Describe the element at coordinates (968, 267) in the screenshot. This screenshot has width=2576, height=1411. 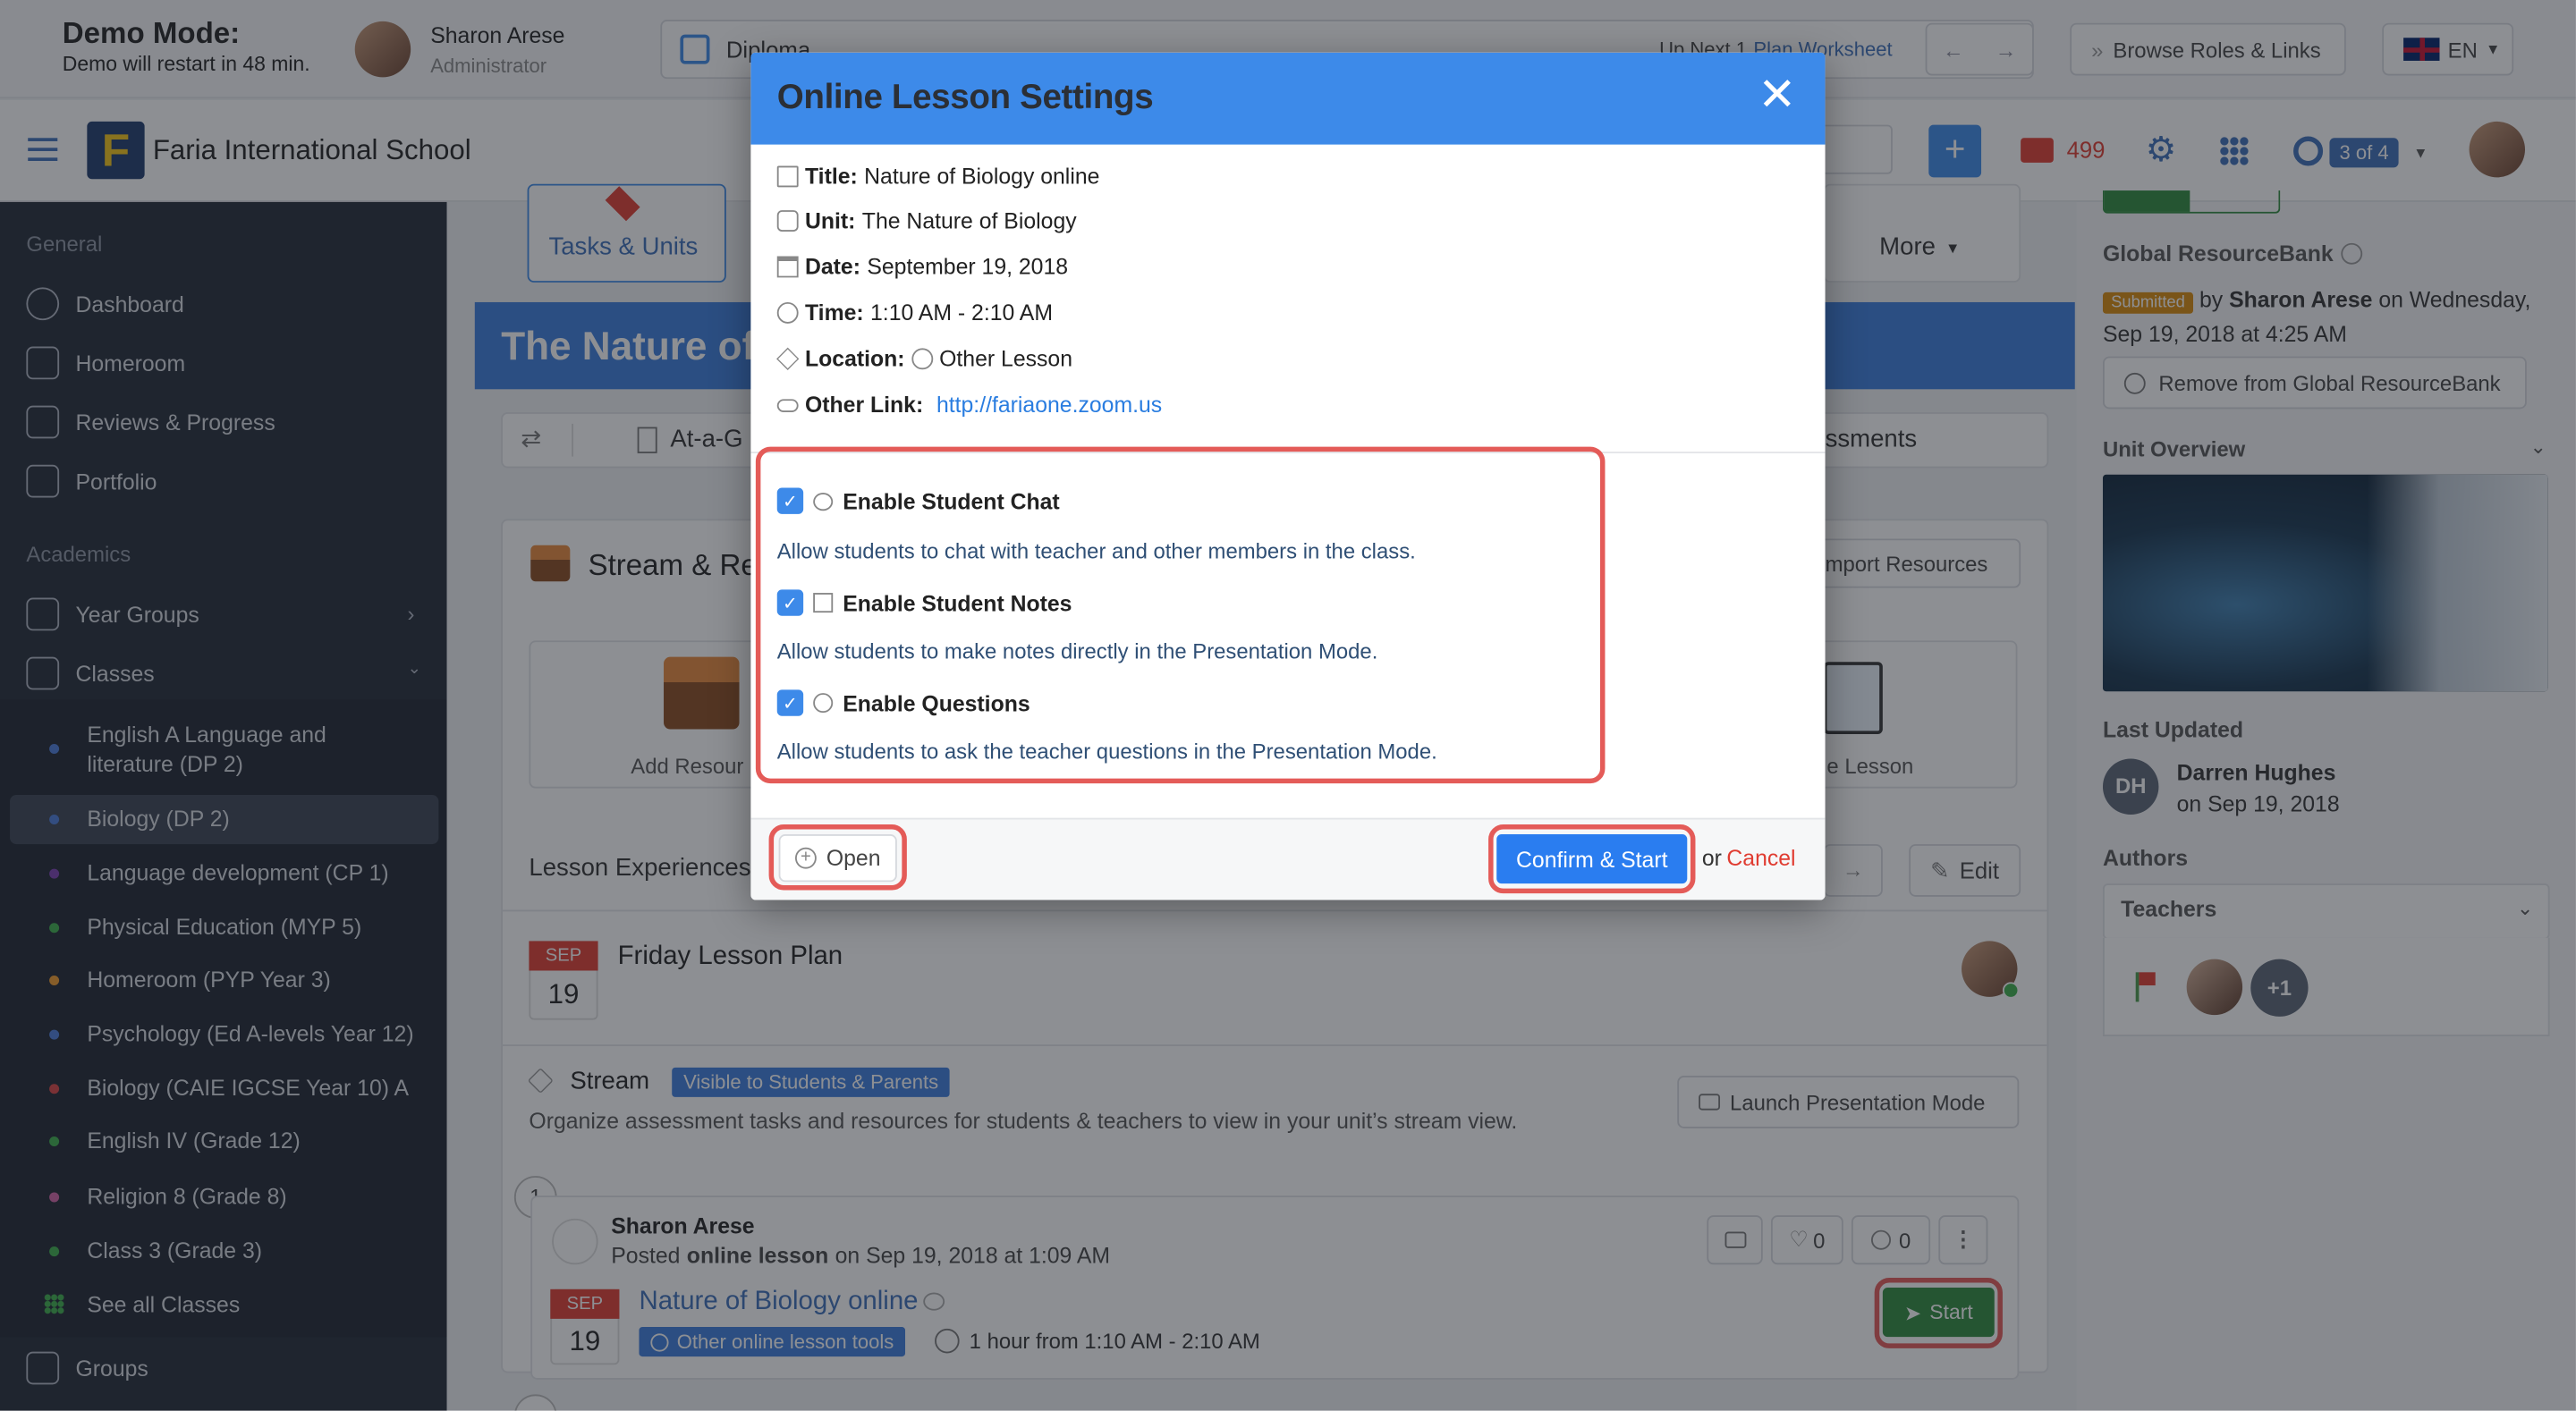
I see `detail-value: September 19, 2018` at that location.